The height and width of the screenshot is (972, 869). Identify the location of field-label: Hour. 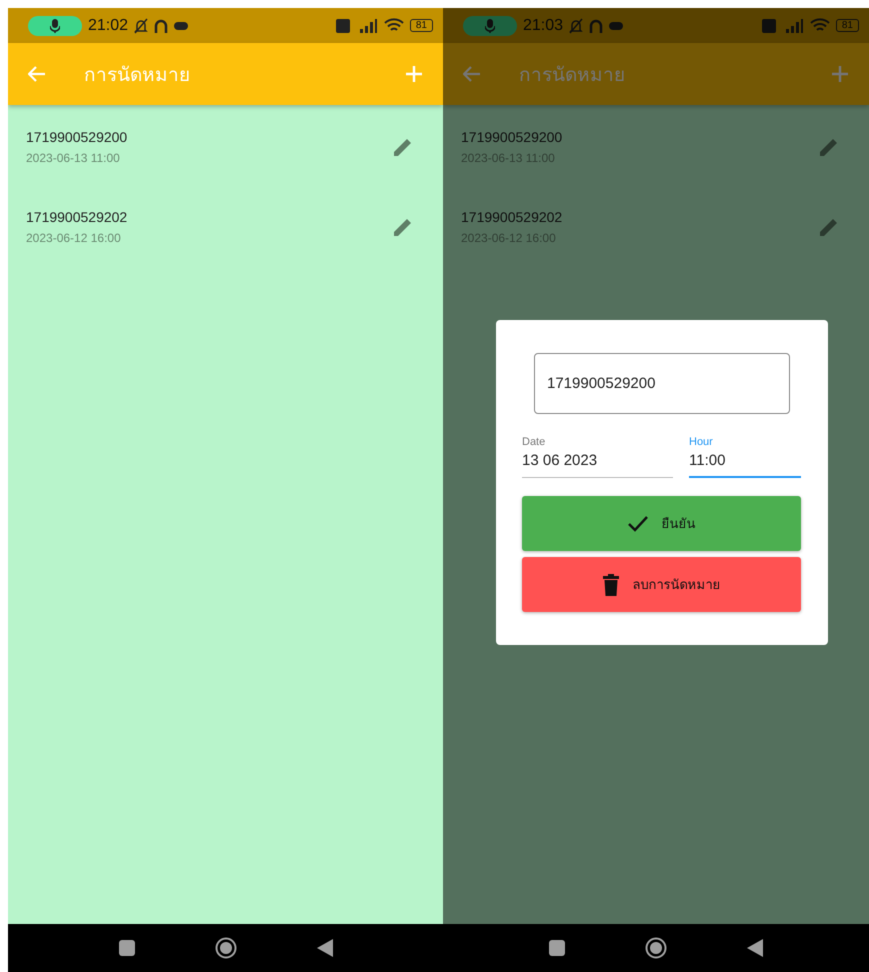
(701, 442).